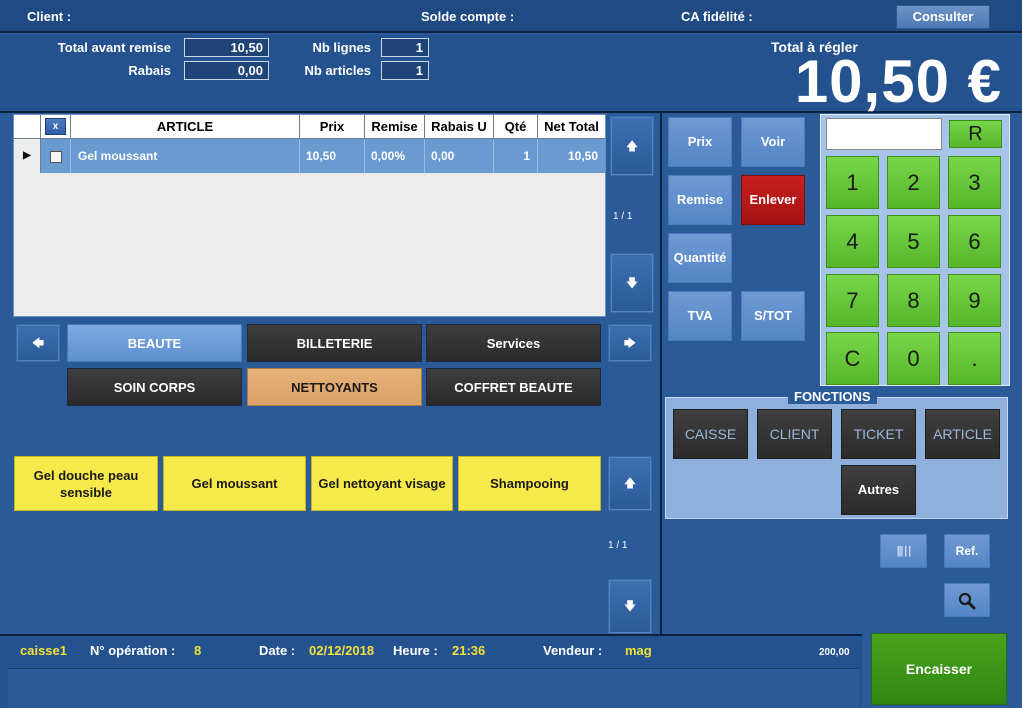 The image size is (1022, 708). Describe the element at coordinates (49, 16) in the screenshot. I see `client-label: Client :` at that location.